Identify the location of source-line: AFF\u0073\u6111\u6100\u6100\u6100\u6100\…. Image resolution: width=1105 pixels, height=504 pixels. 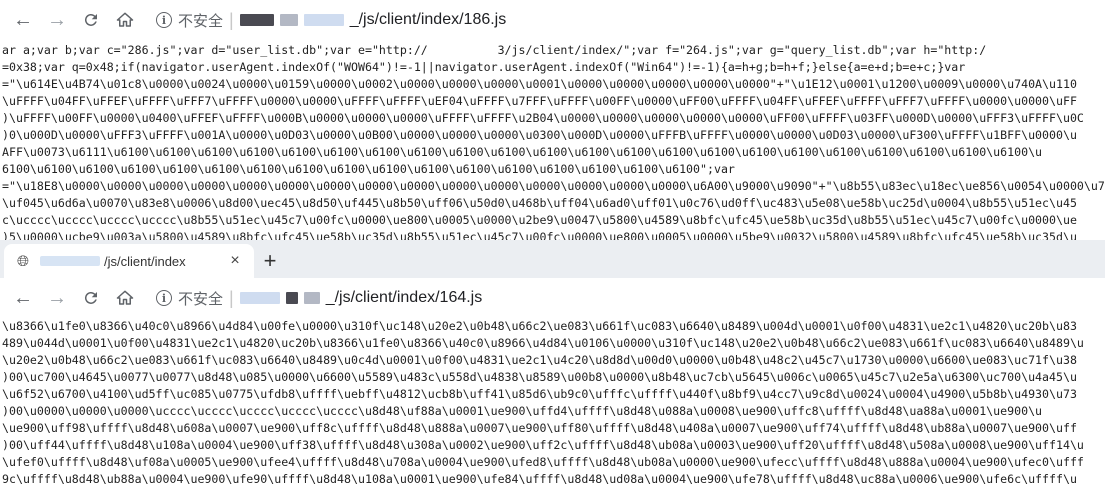
(522, 152).